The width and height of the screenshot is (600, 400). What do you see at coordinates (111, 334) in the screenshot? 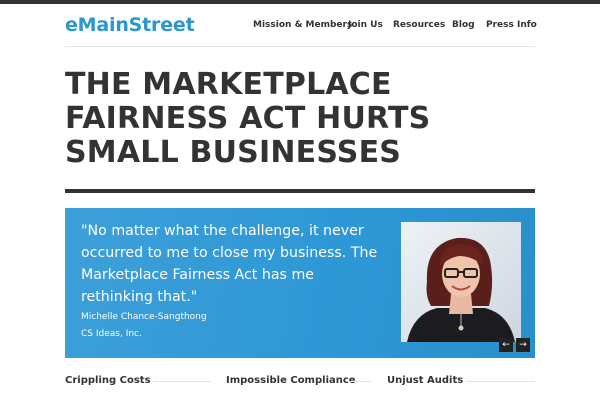
I see `testimonial-organization: CS Ideas, Inc.` at bounding box center [111, 334].